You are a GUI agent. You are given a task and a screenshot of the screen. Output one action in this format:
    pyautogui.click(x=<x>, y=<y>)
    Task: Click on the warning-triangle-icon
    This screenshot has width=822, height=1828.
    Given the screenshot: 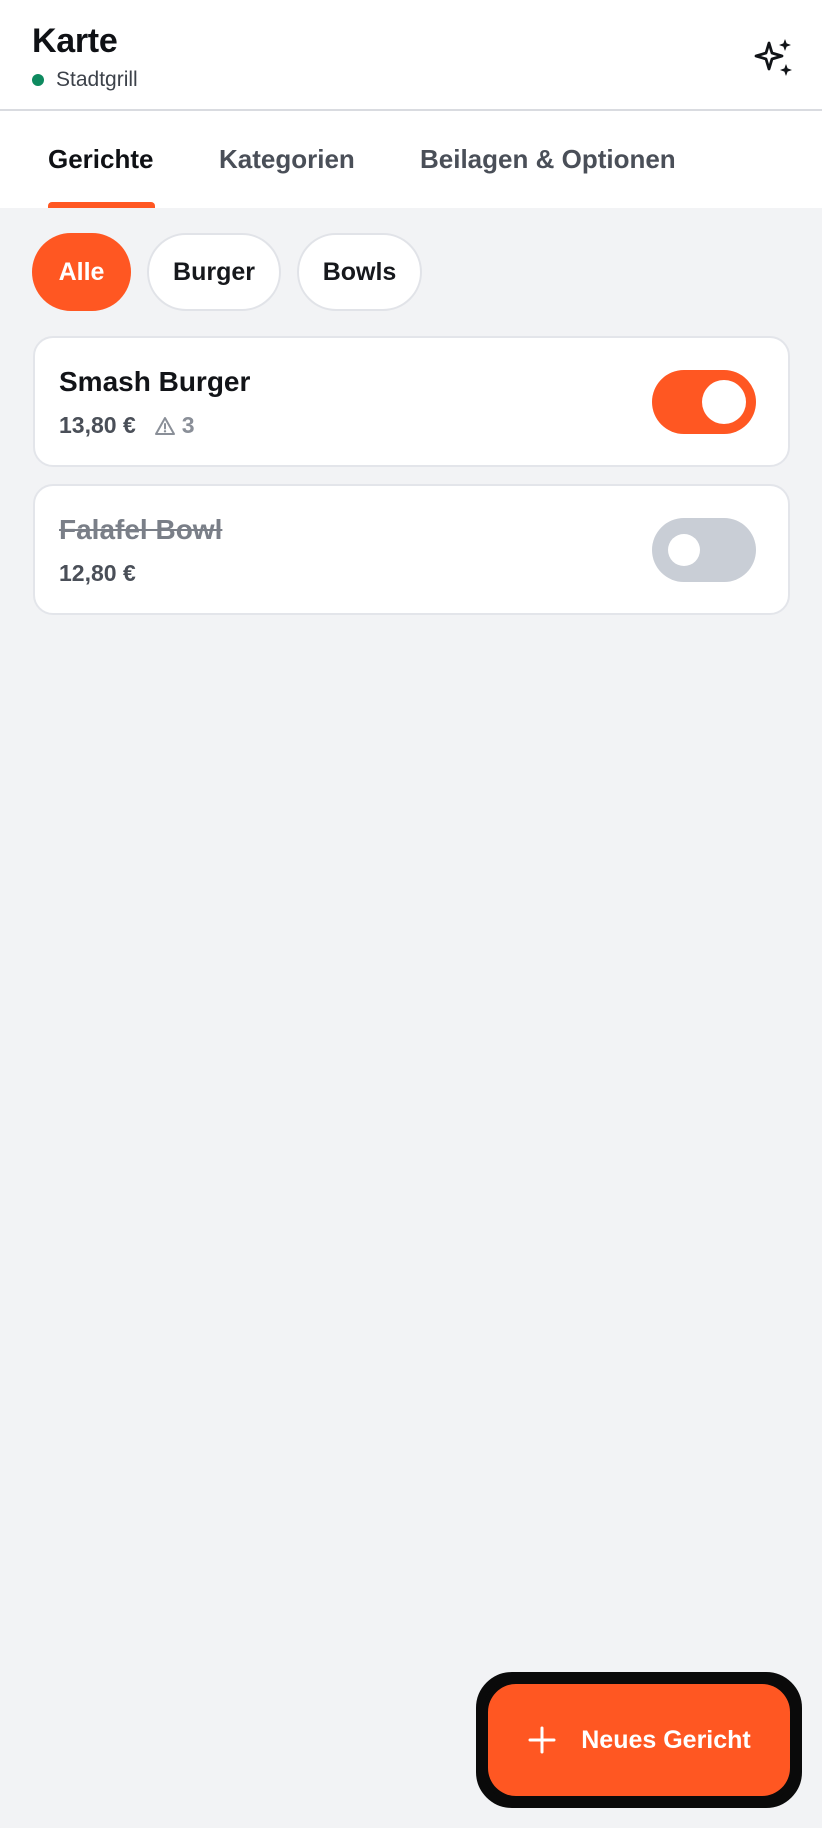 What is the action you would take?
    pyautogui.click(x=164, y=425)
    